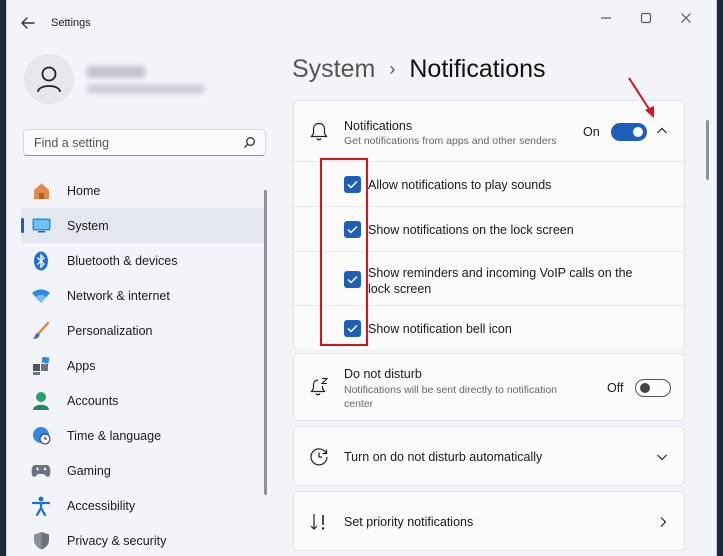 The width and height of the screenshot is (723, 556). I want to click on sidebar-item-label: Home, so click(84, 190).